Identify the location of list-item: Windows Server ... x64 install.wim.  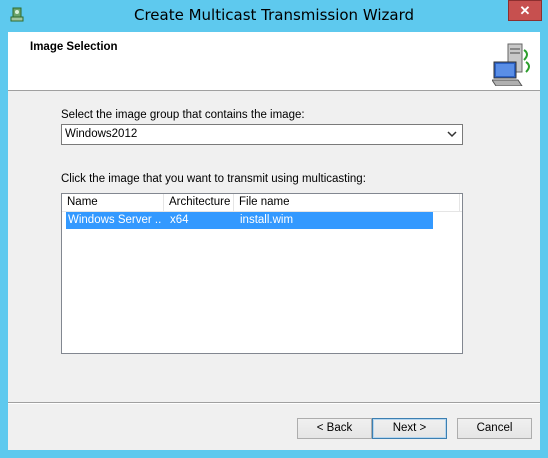
(249, 220).